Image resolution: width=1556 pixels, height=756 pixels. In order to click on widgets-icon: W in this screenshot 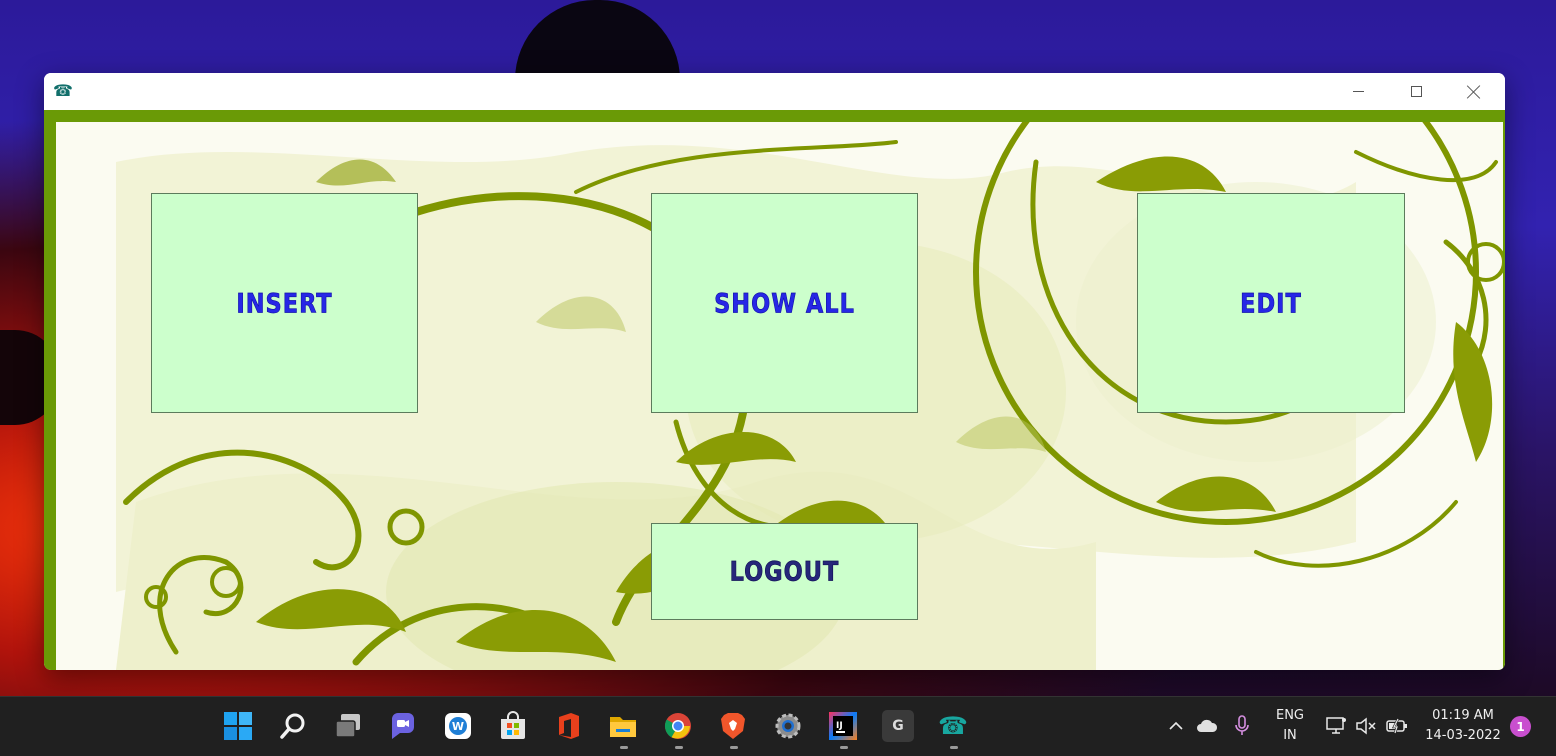, I will do `click(458, 726)`.